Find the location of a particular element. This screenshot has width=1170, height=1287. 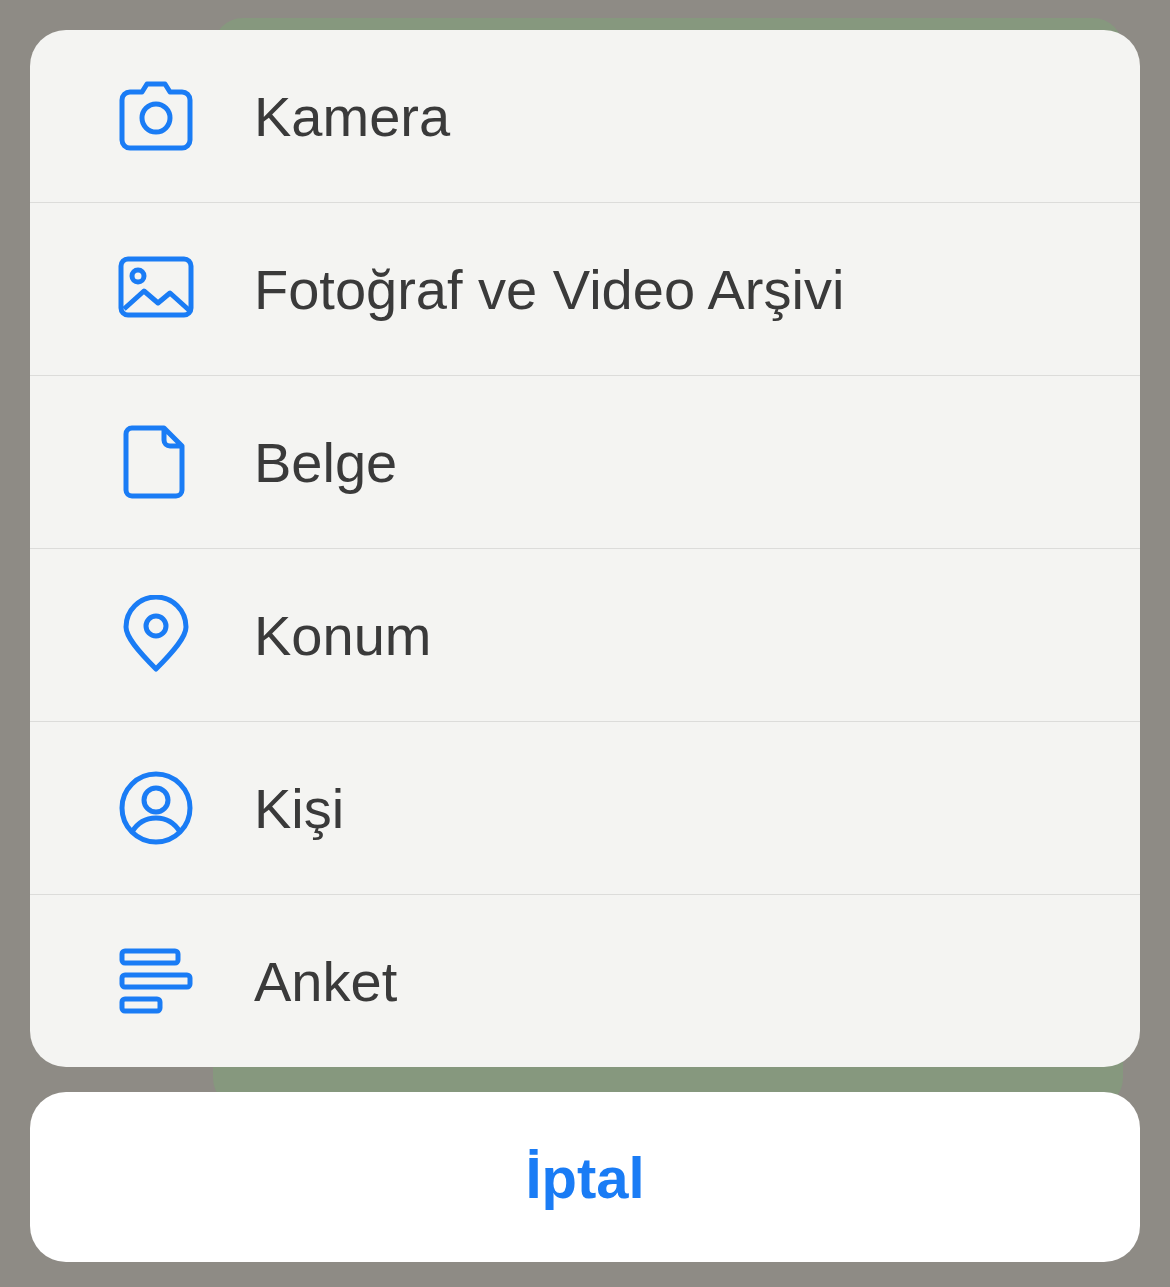

menu-item: Kamera is located at coordinates (585, 116).